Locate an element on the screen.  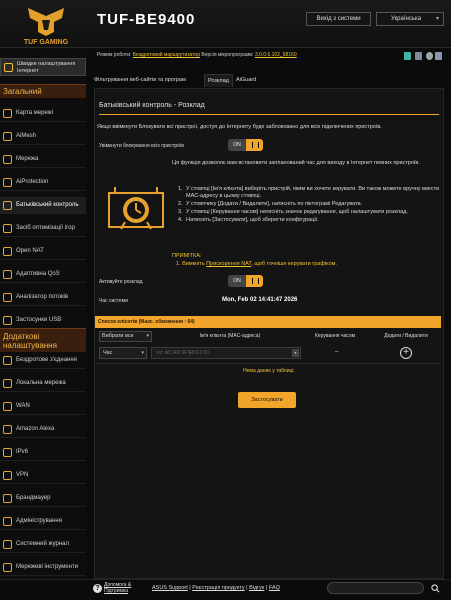
register-product-link: Реєстрація продукту is located at coordinates (218, 588).